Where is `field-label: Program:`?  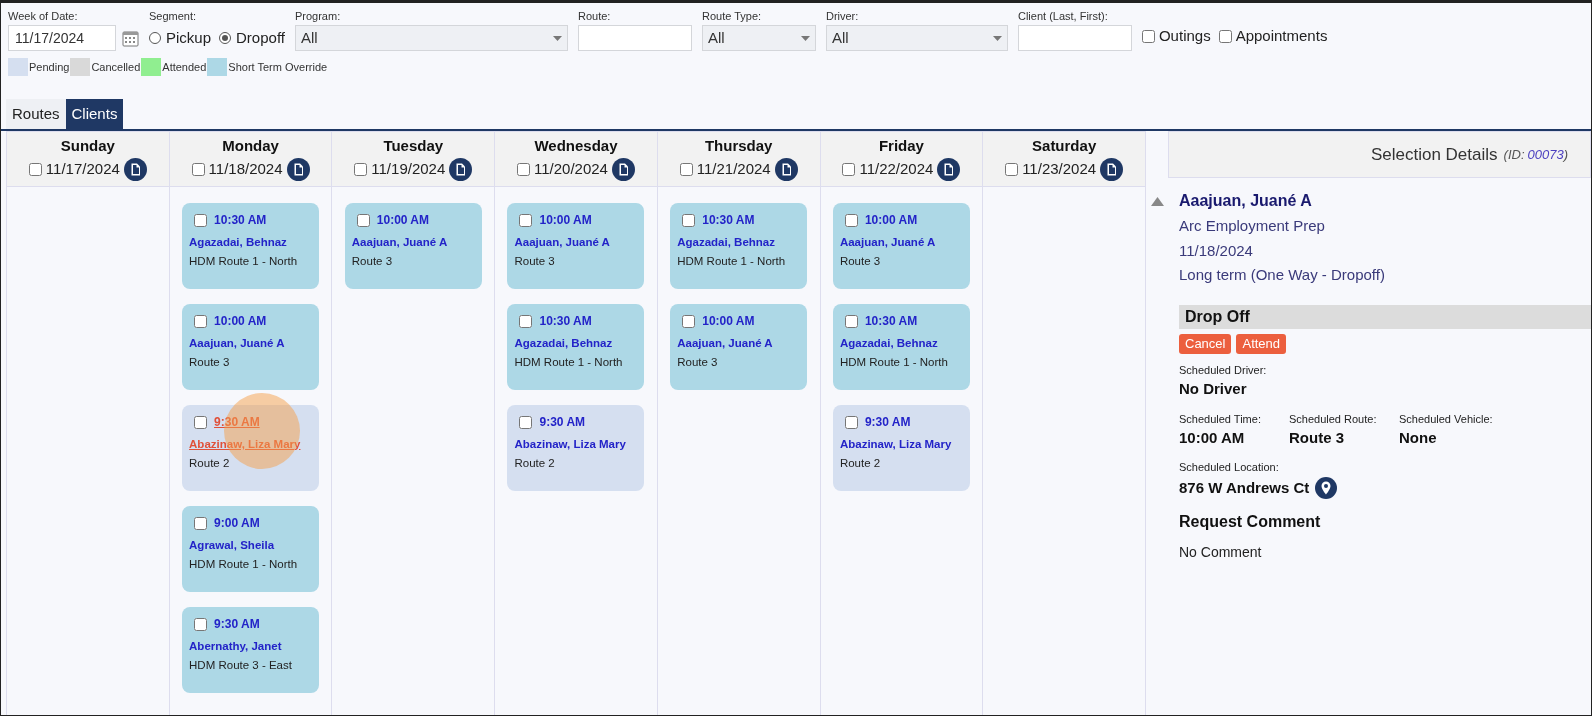
field-label: Program: is located at coordinates (318, 16).